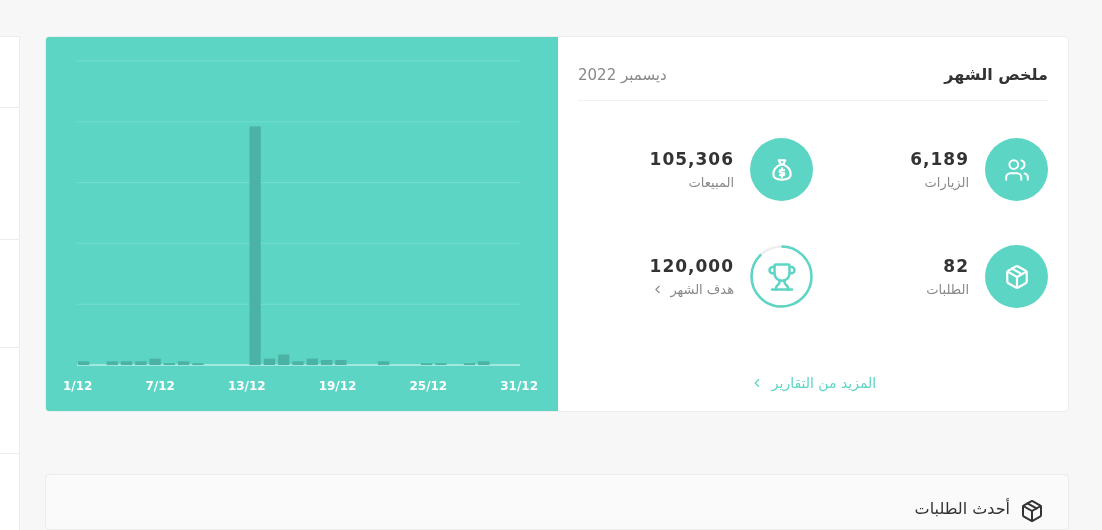 Image resolution: width=1102 pixels, height=530 pixels. Describe the element at coordinates (622, 74) in the screenshot. I see `period-label: ديسمبر 2022` at that location.